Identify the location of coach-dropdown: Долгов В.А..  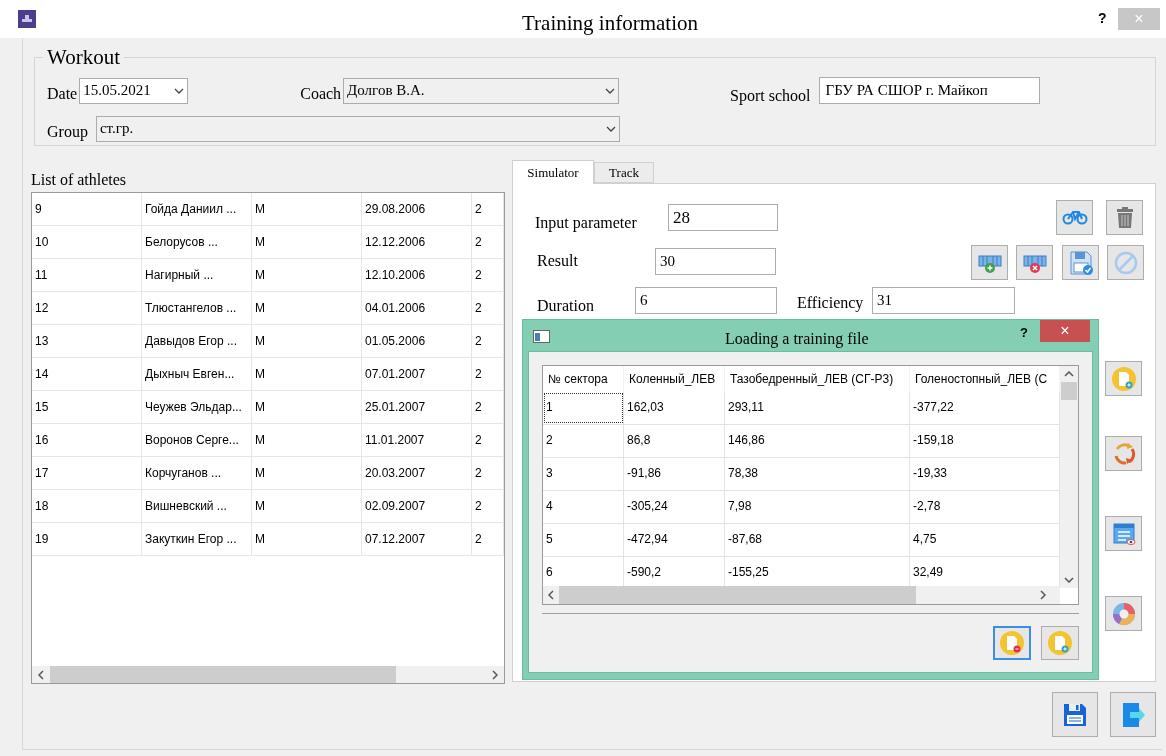
(481, 90).